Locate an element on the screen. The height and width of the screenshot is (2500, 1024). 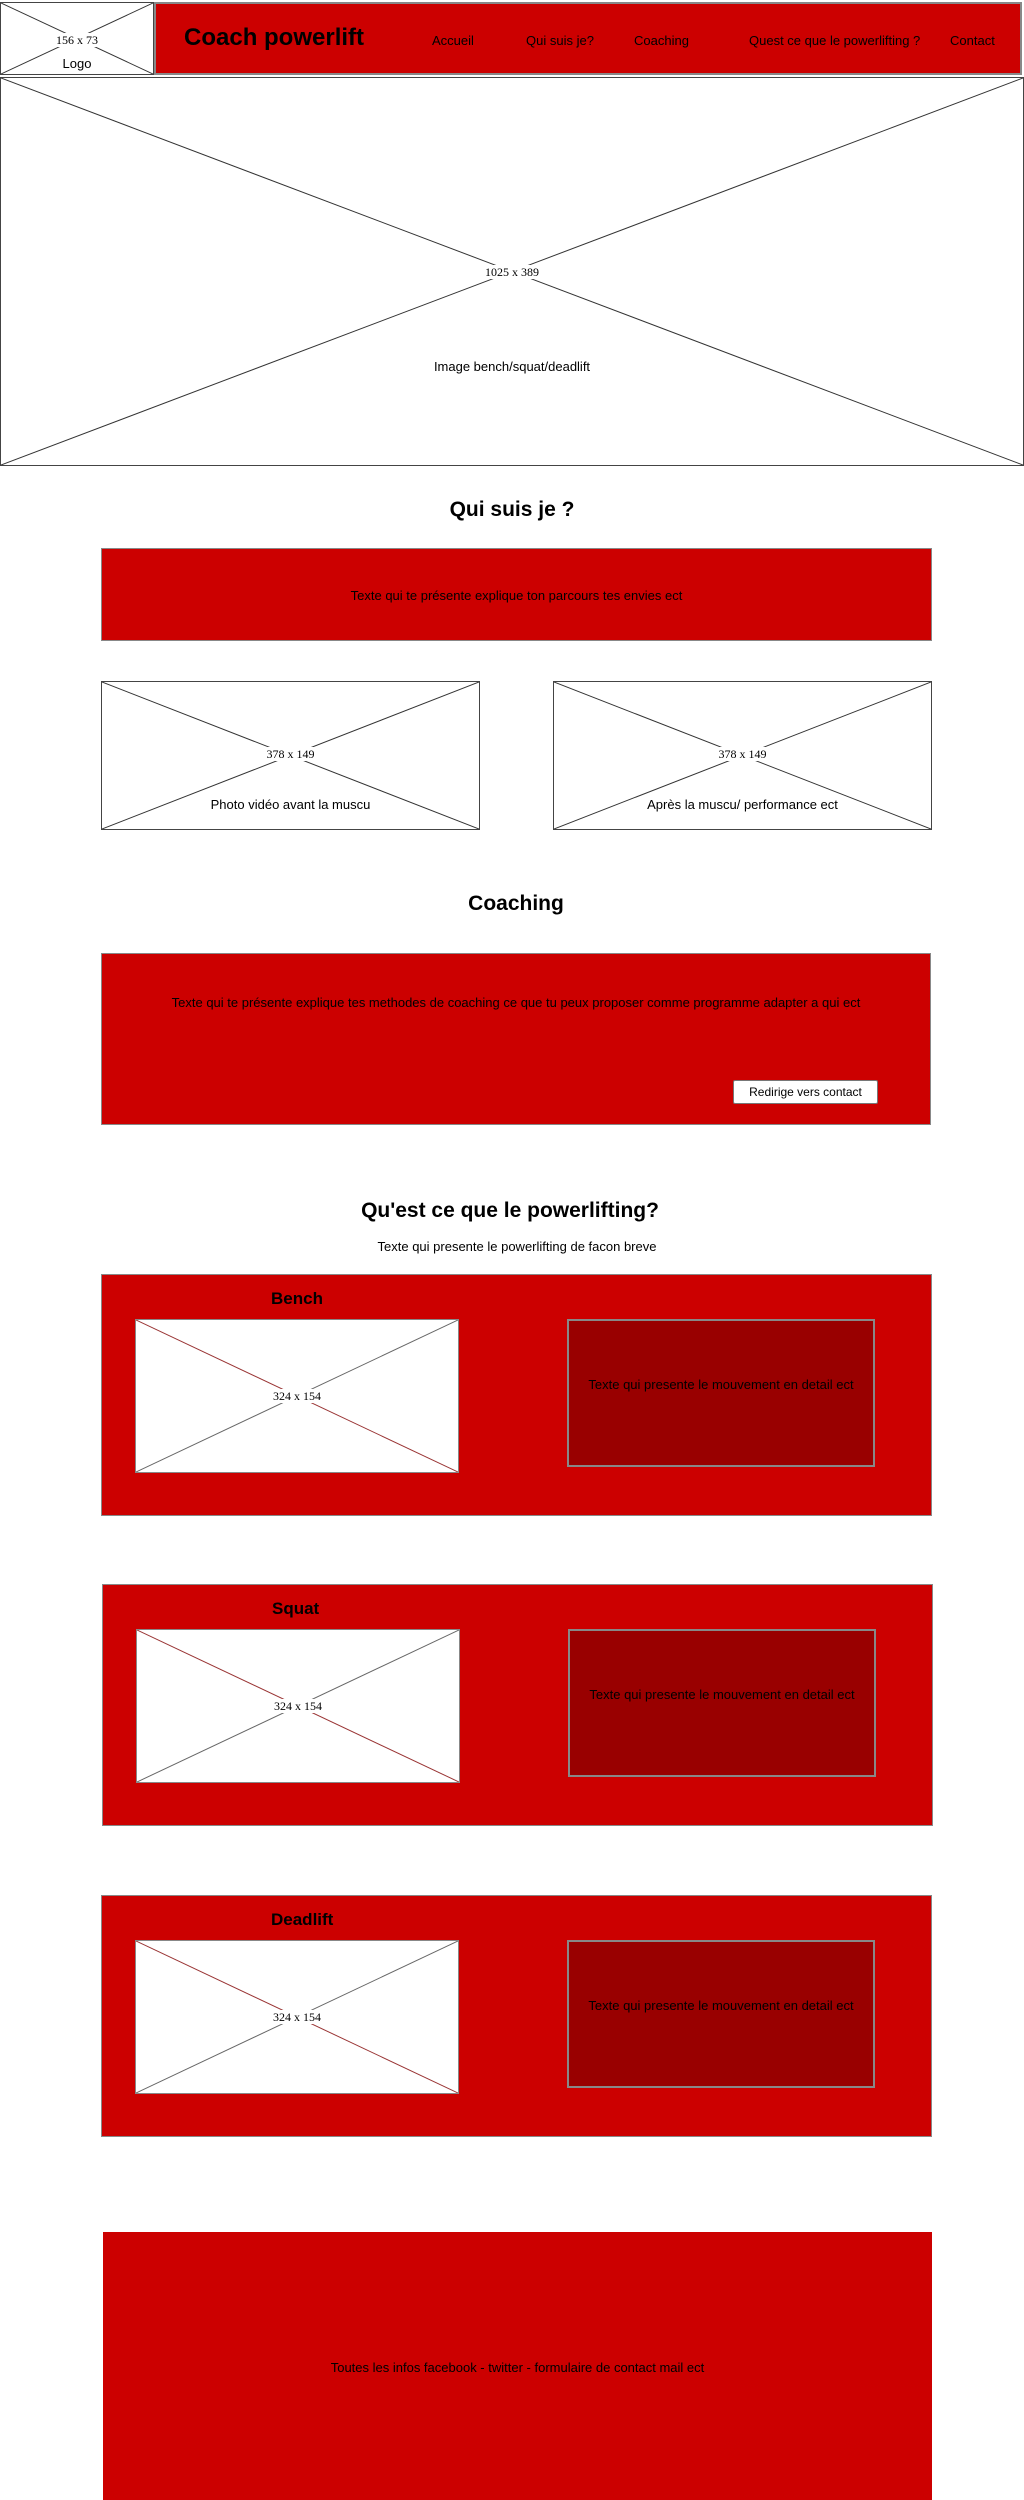
bench-title: Bench is located at coordinates (297, 1298).